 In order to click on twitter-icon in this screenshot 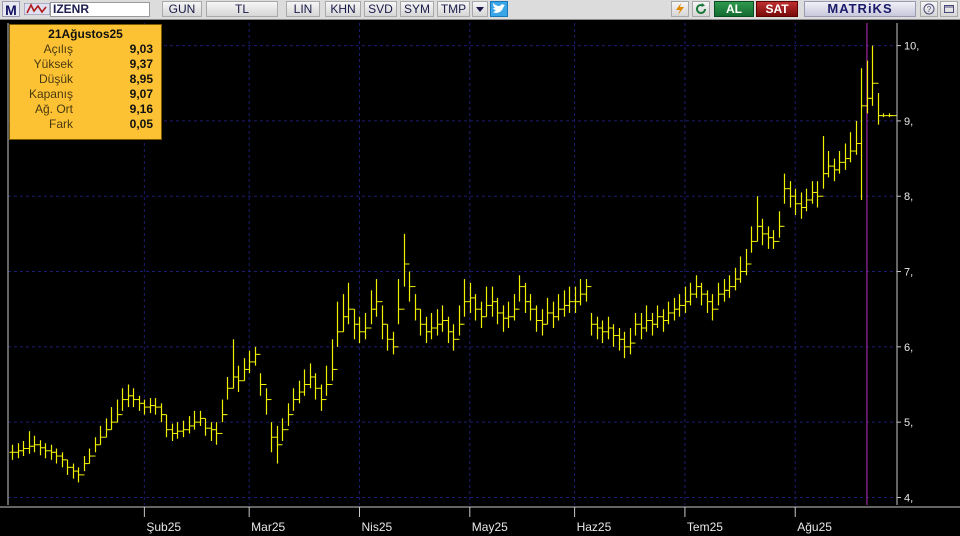, I will do `click(499, 9)`.